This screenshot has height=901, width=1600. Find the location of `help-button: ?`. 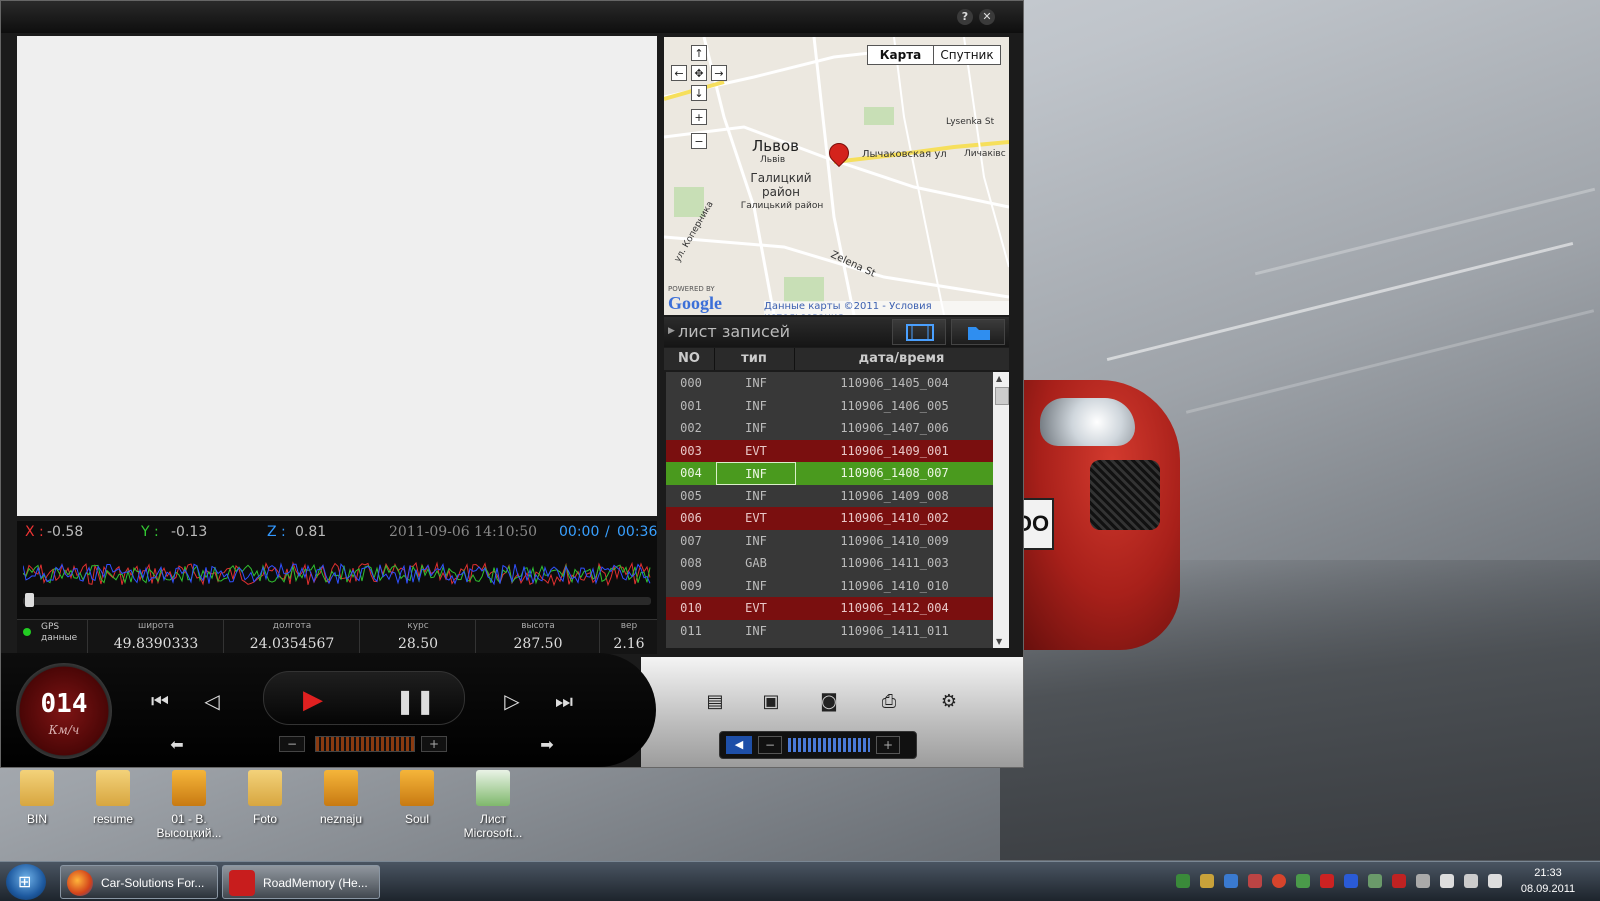

help-button: ? is located at coordinates (965, 17).